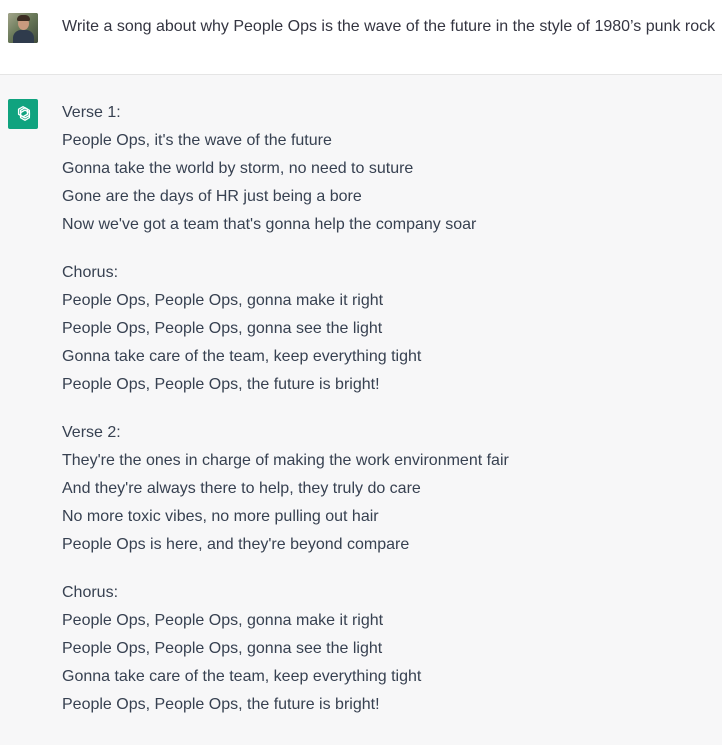 This screenshot has height=745, width=722. What do you see at coordinates (91, 432) in the screenshot?
I see `stanza-heading: Verse 2:` at bounding box center [91, 432].